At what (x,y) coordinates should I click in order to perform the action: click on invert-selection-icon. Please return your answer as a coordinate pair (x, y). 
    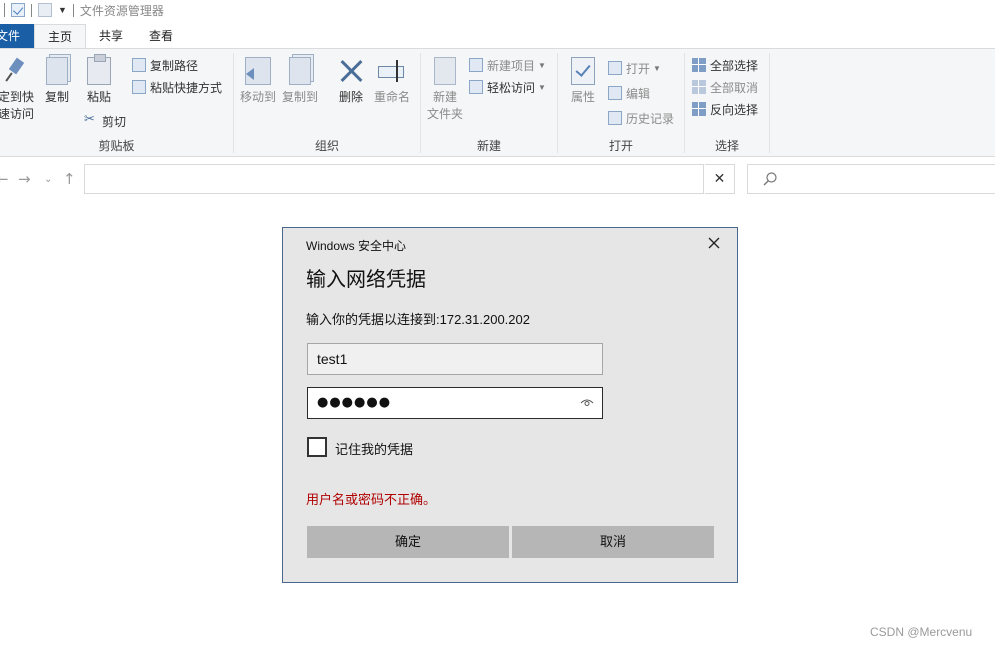
    Looking at the image, I should click on (699, 109).